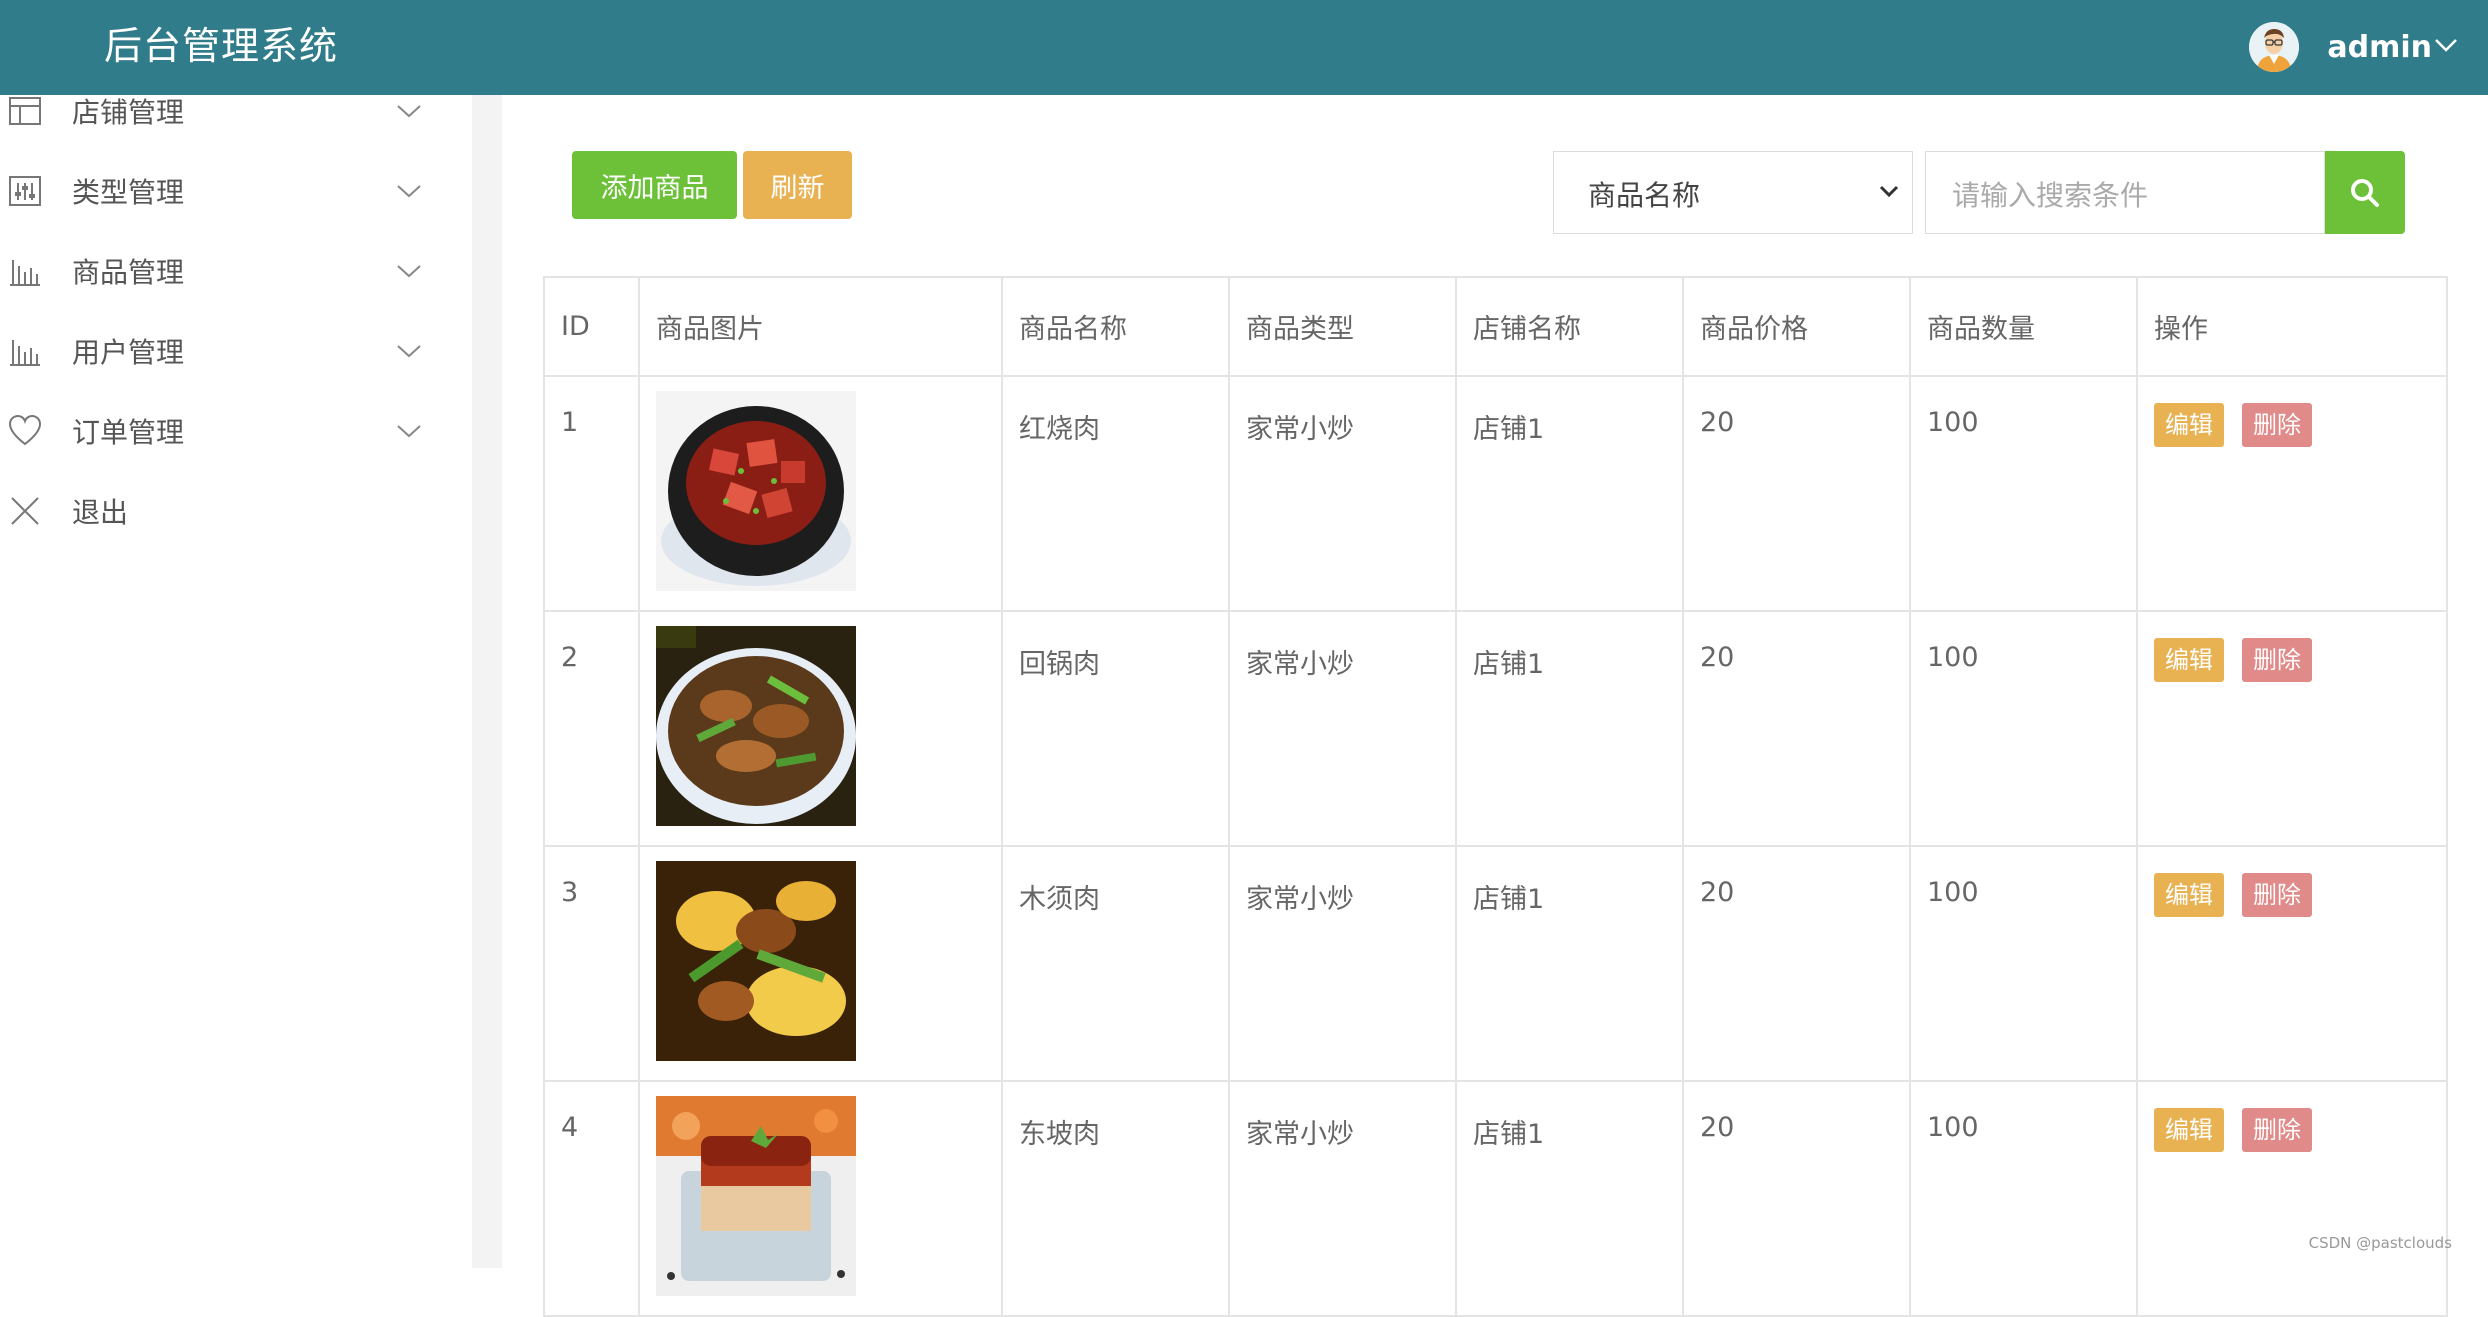 The height and width of the screenshot is (1317, 2488). I want to click on refresh-button: 刷新, so click(797, 185).